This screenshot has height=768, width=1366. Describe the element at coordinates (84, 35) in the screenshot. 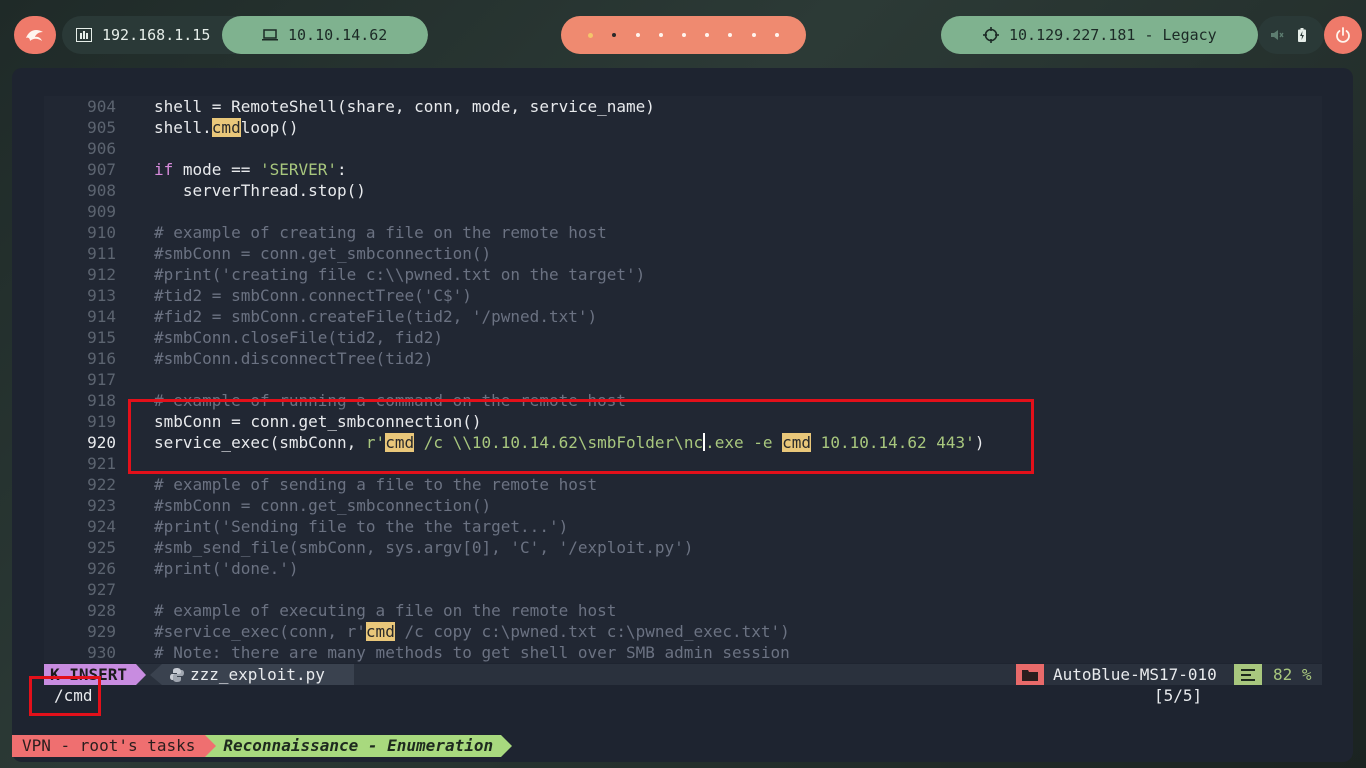

I see `network-icon` at that location.